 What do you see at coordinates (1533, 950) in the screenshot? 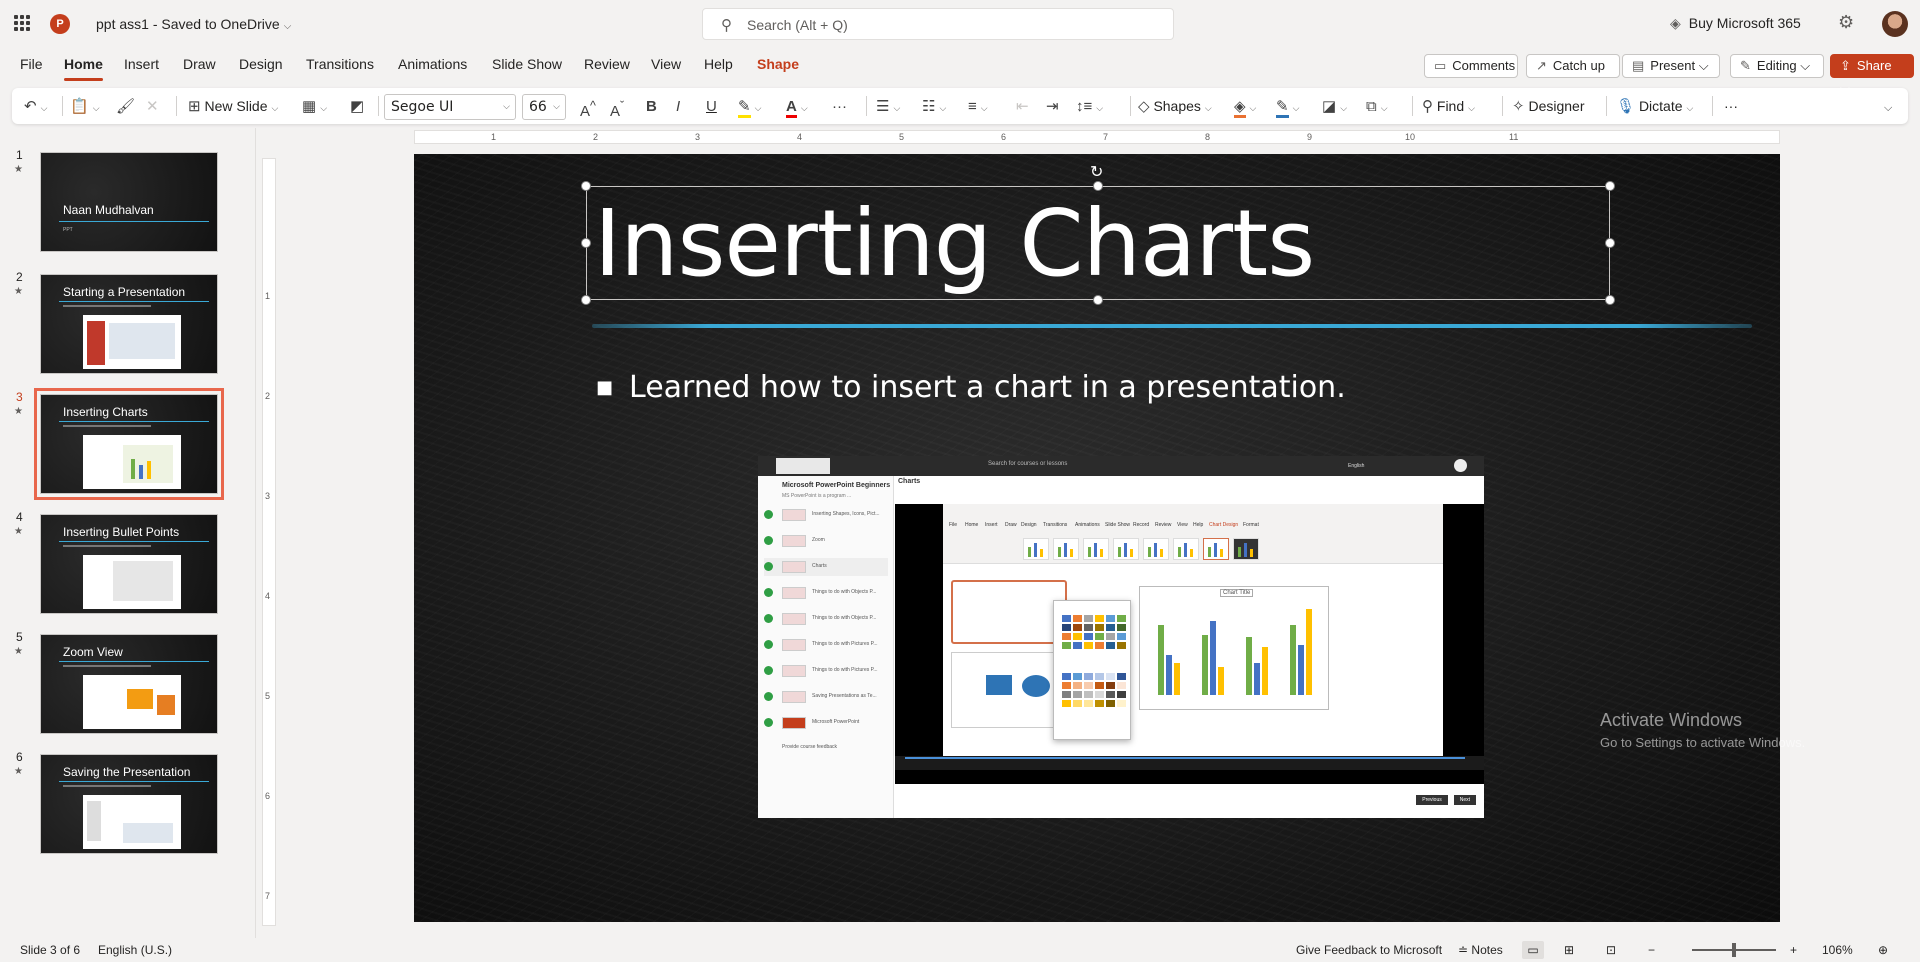
I see `normal-view-icon: ▭` at bounding box center [1533, 950].